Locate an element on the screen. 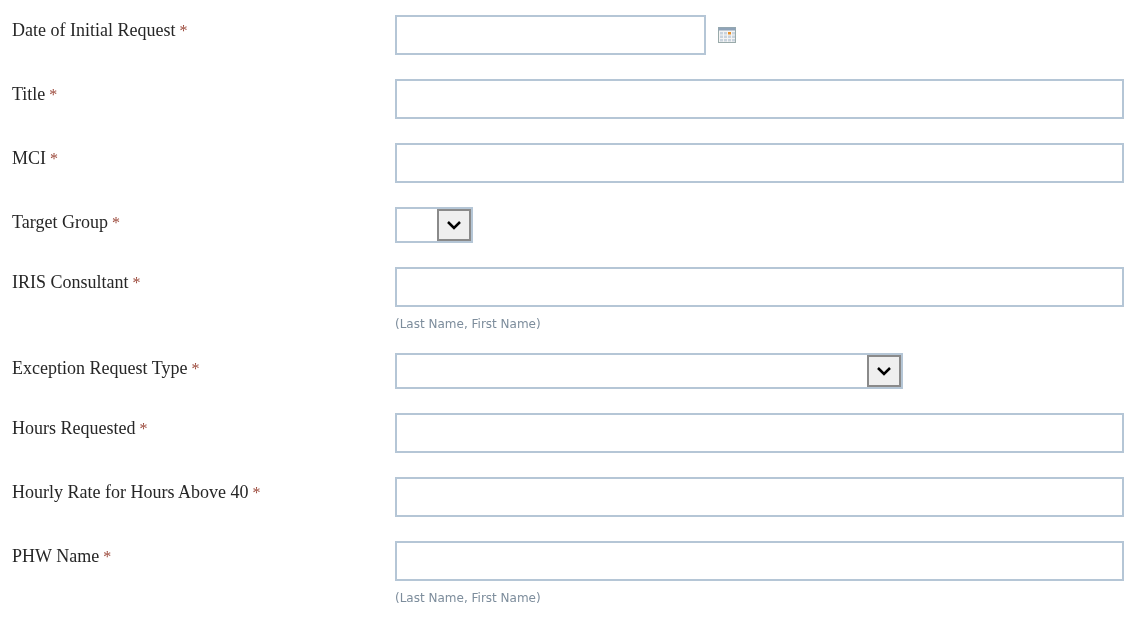 This screenshot has height=635, width=1125. field-label: Target Group is located at coordinates (60, 222).